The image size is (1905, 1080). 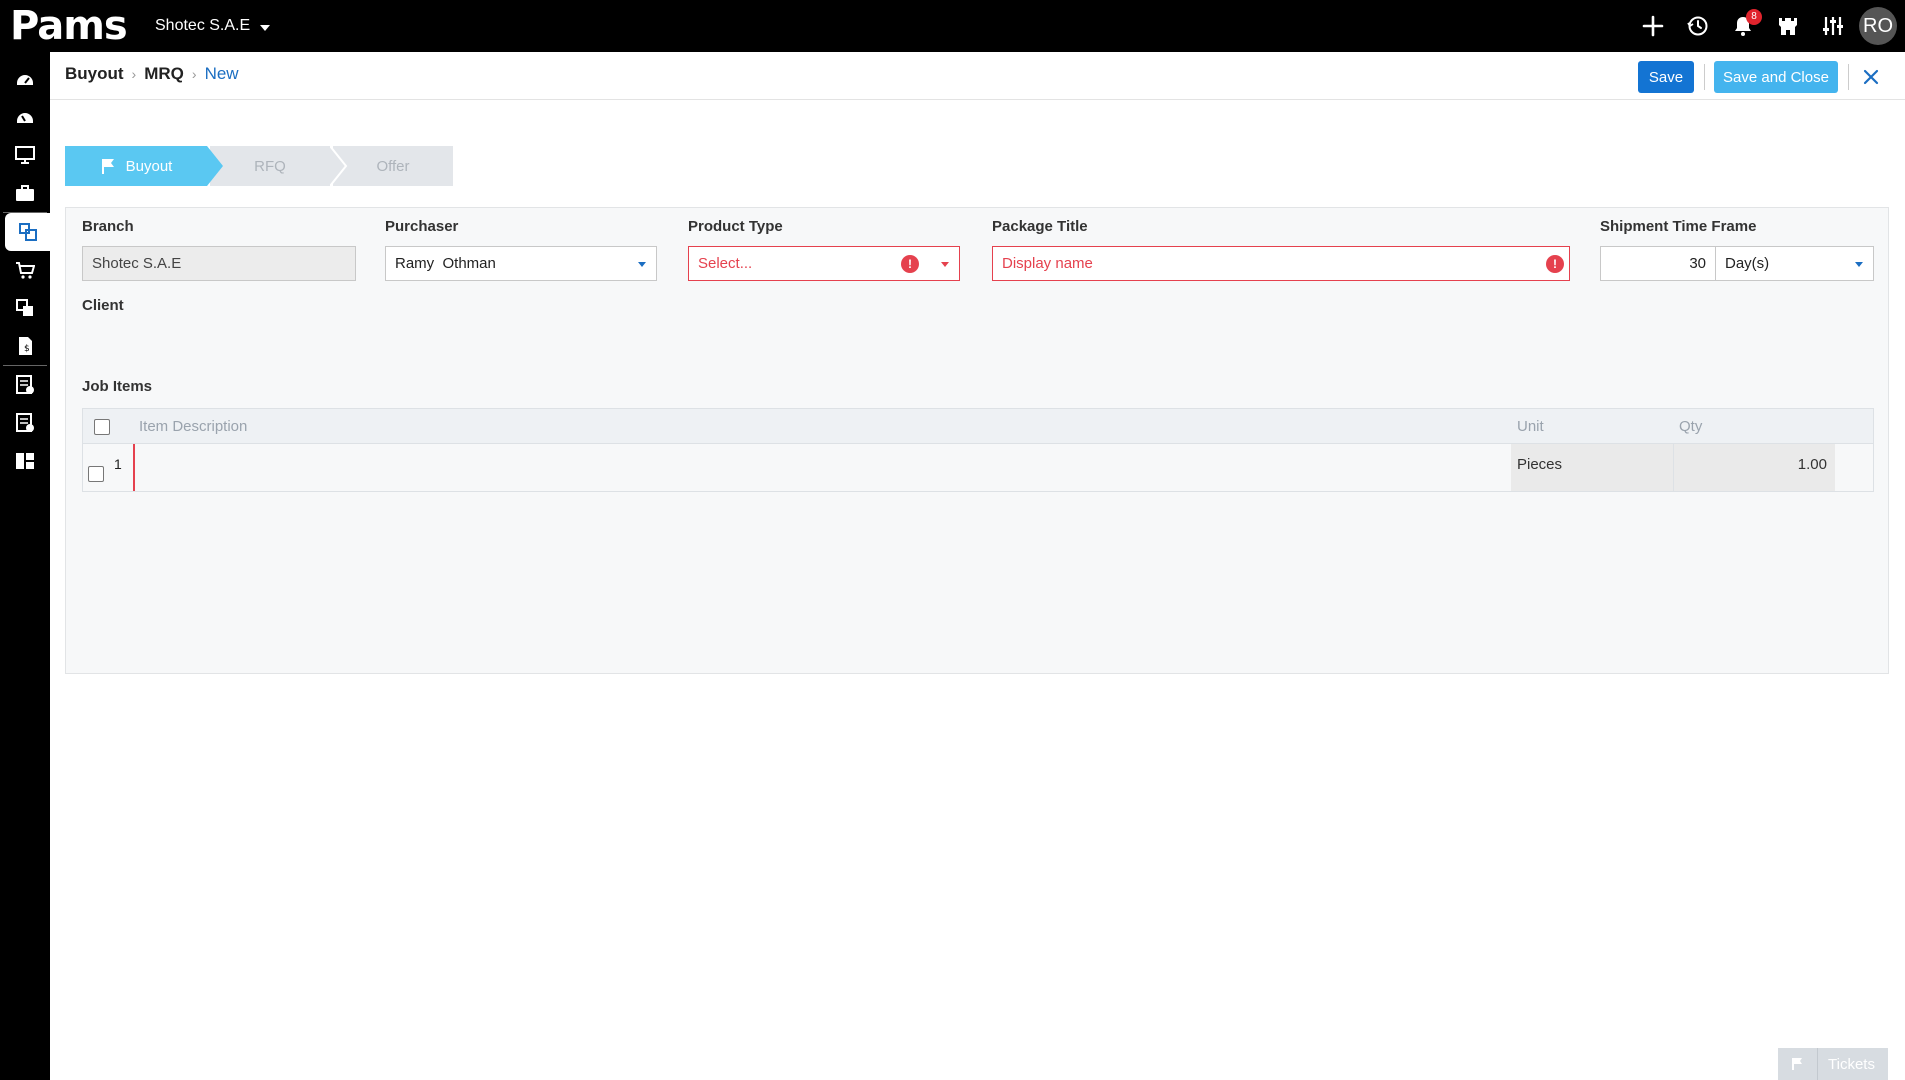 I want to click on dashboard-icon, so click(x=25, y=79).